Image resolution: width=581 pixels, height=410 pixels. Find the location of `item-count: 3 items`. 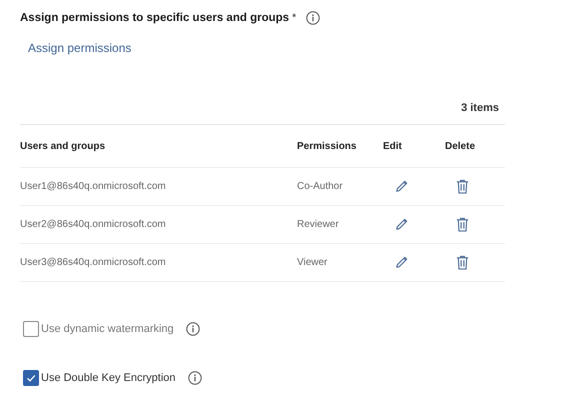

item-count: 3 items is located at coordinates (480, 108).